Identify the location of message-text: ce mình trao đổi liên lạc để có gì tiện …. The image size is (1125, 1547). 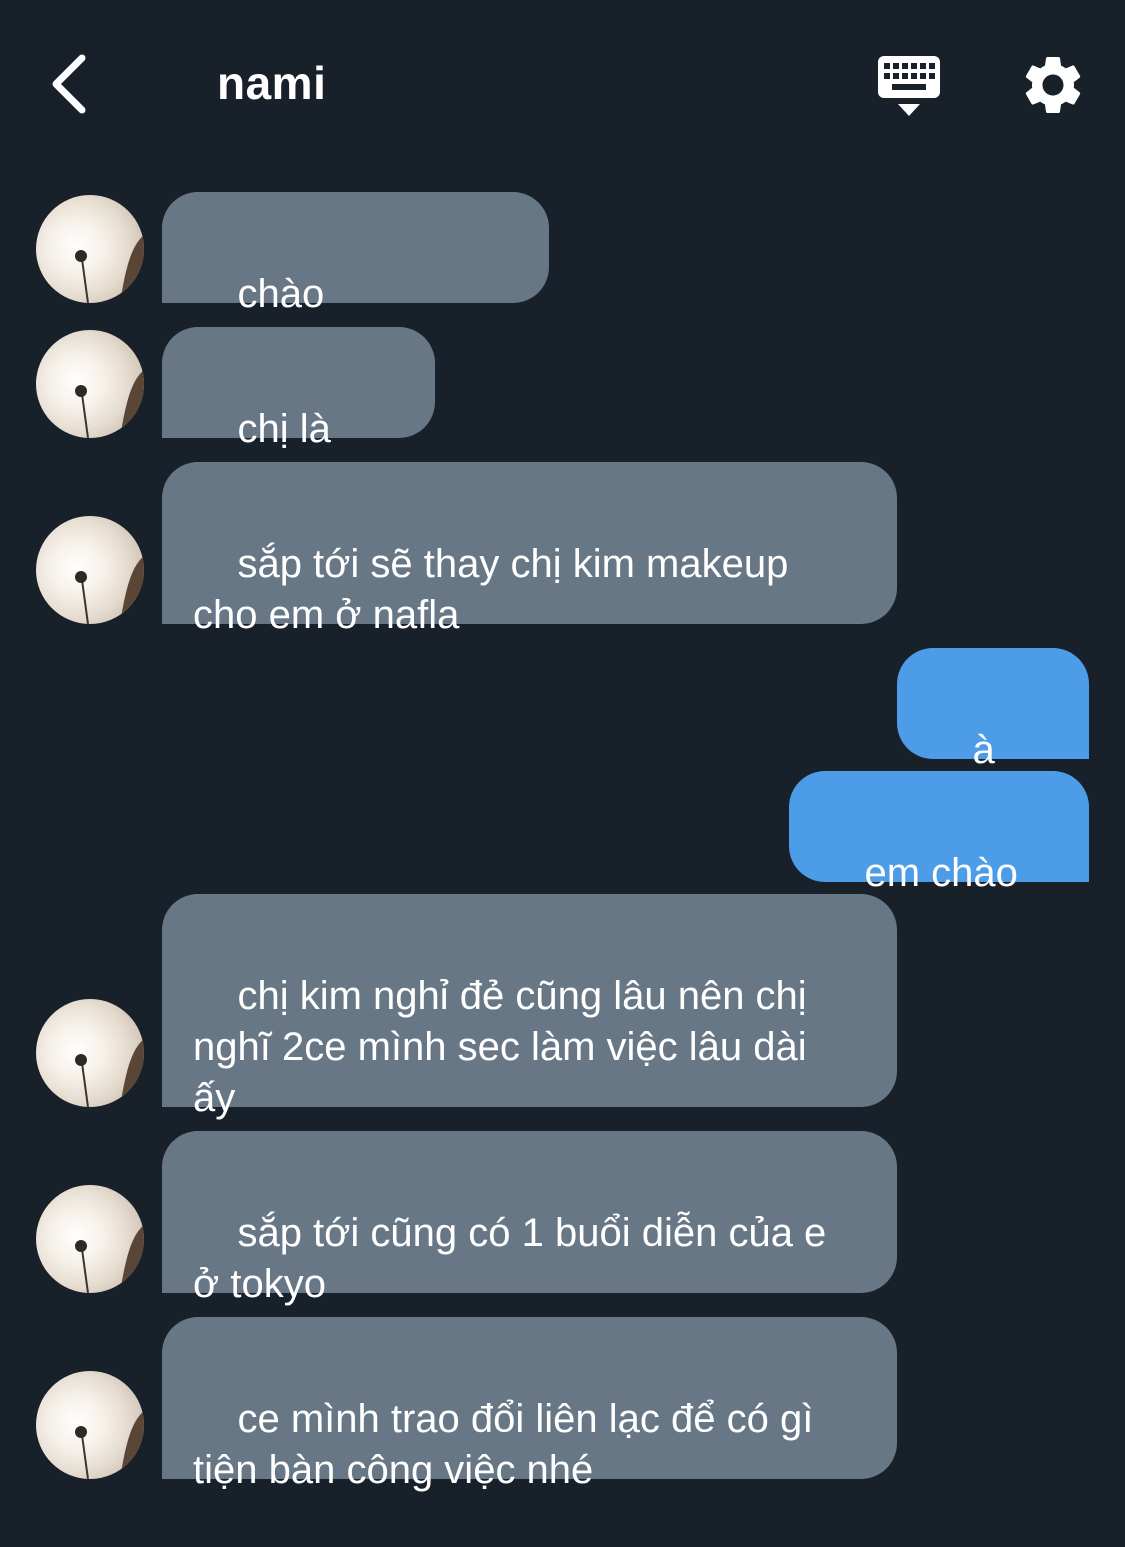
(503, 1444).